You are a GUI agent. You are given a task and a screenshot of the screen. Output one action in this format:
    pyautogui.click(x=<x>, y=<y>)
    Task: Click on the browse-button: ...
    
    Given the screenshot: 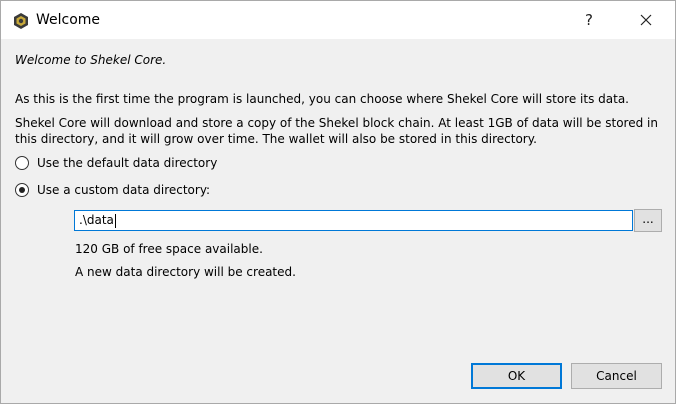 What is the action you would take?
    pyautogui.click(x=648, y=220)
    